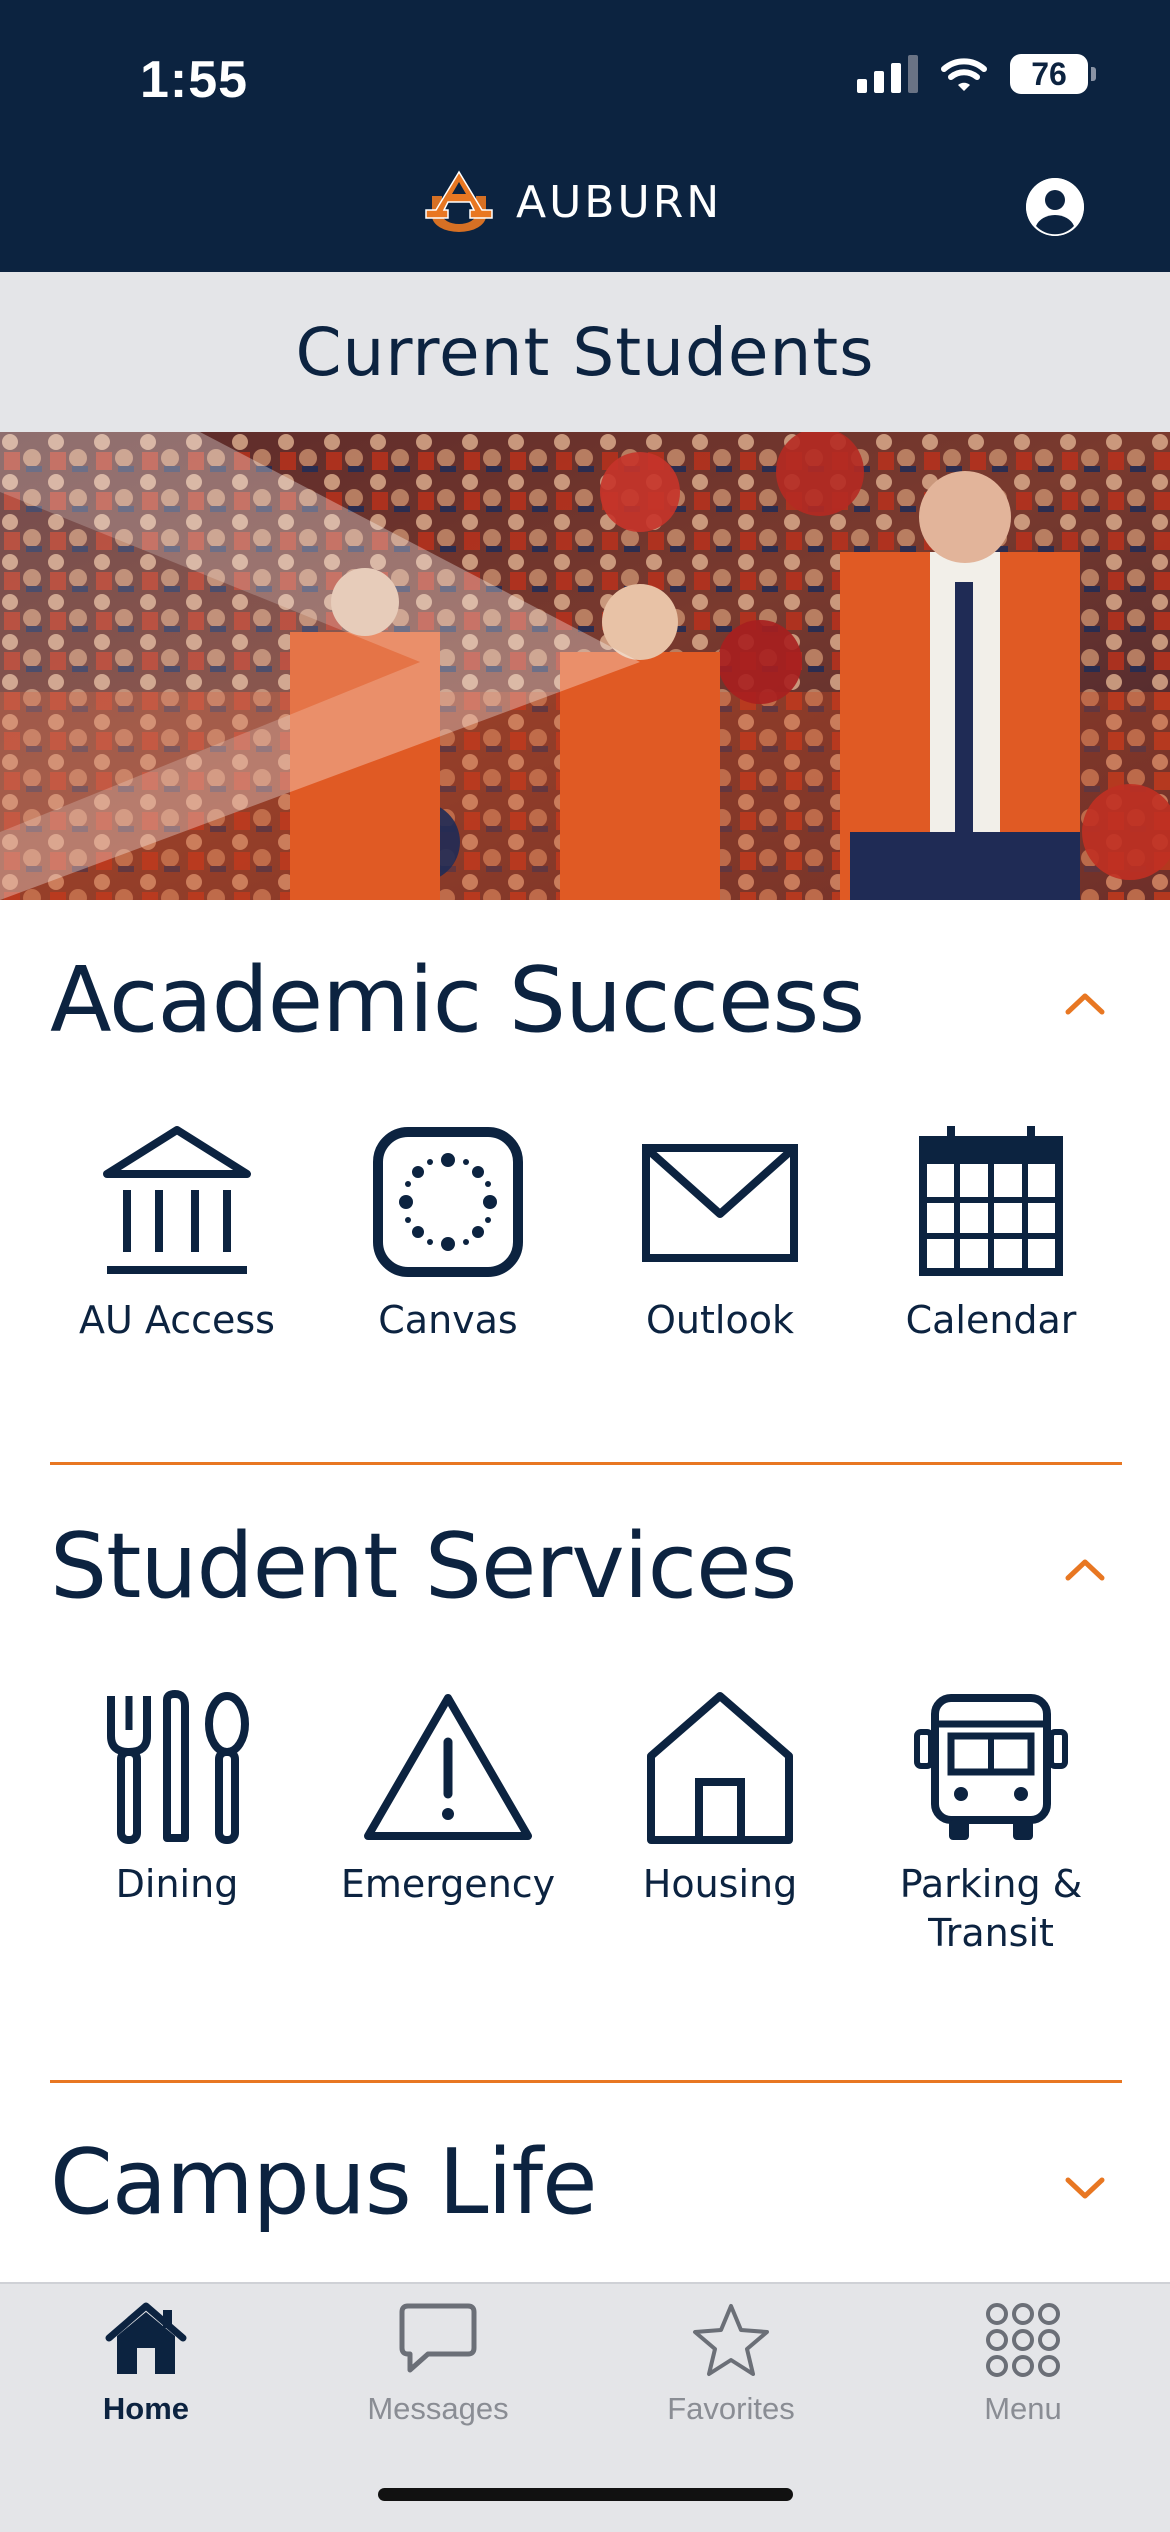  What do you see at coordinates (324, 2182) in the screenshot?
I see `section-title-campus-life: Campus Life` at bounding box center [324, 2182].